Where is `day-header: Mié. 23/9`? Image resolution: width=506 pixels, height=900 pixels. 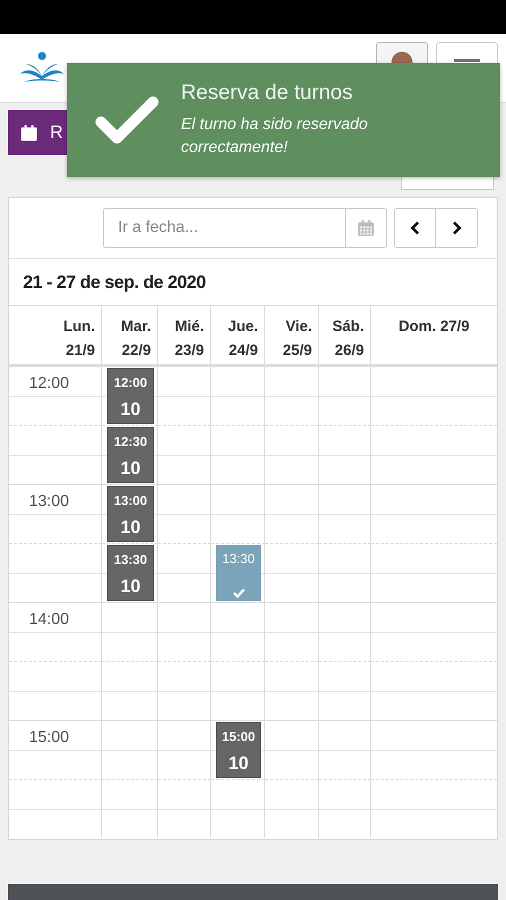 day-header: Mié. 23/9 is located at coordinates (189, 339).